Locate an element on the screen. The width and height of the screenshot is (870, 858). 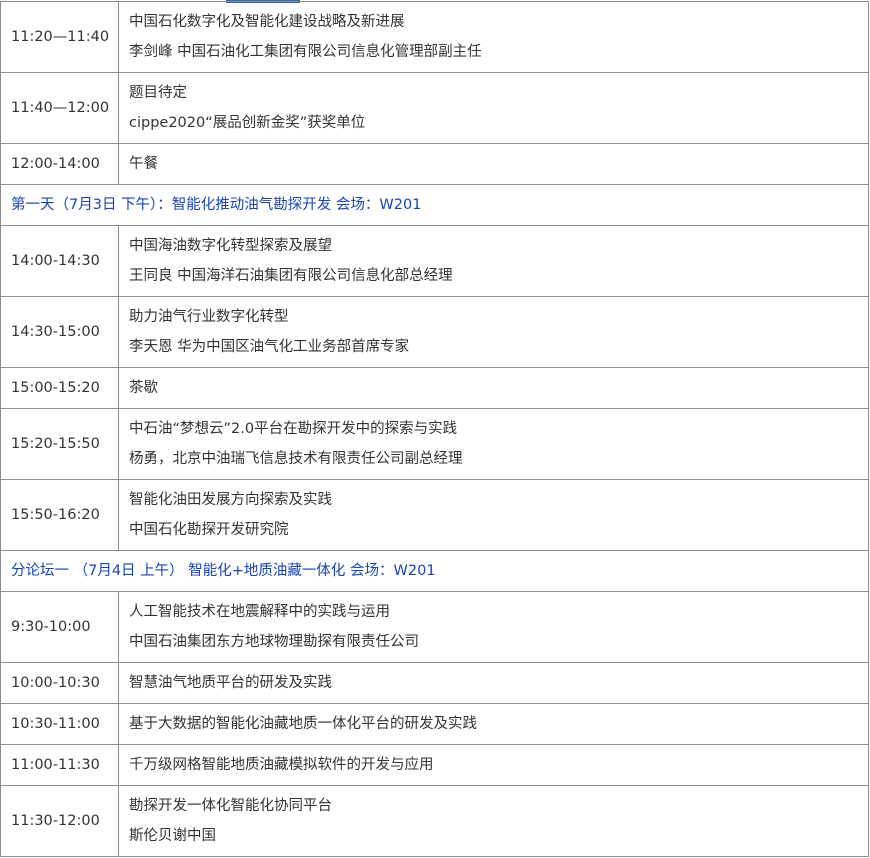
agenda-row: 10:30-11:00 基于大数据的智能化油藏地质一体化平台的研发及实践 is located at coordinates (434, 724).